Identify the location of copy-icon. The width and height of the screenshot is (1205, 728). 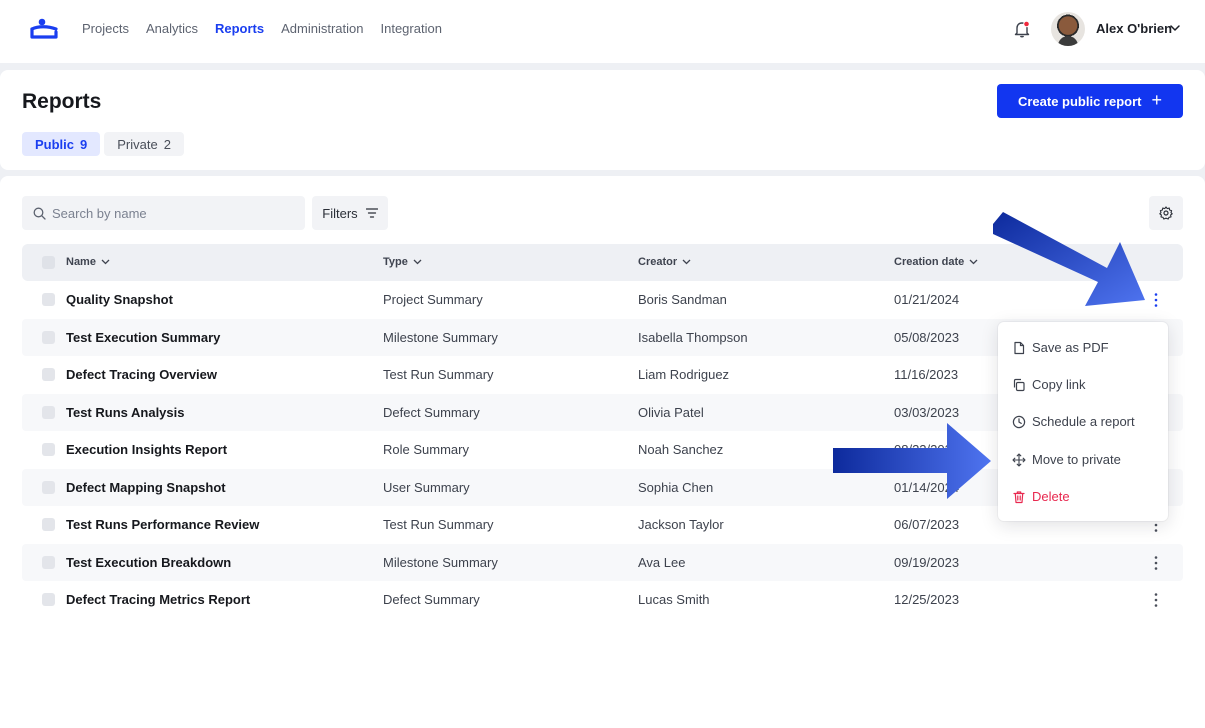
(1019, 384).